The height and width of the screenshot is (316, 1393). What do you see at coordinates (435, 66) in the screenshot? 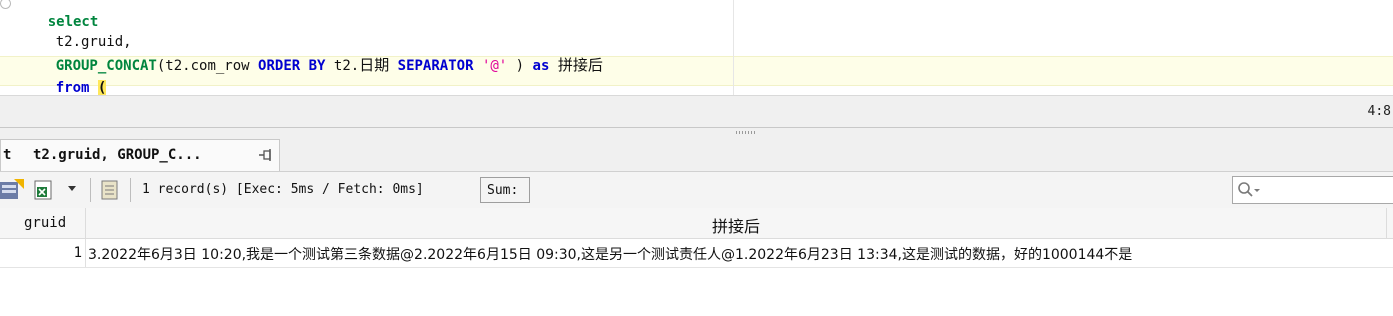
I see `separator-keyword: SEPARATOR` at bounding box center [435, 66].